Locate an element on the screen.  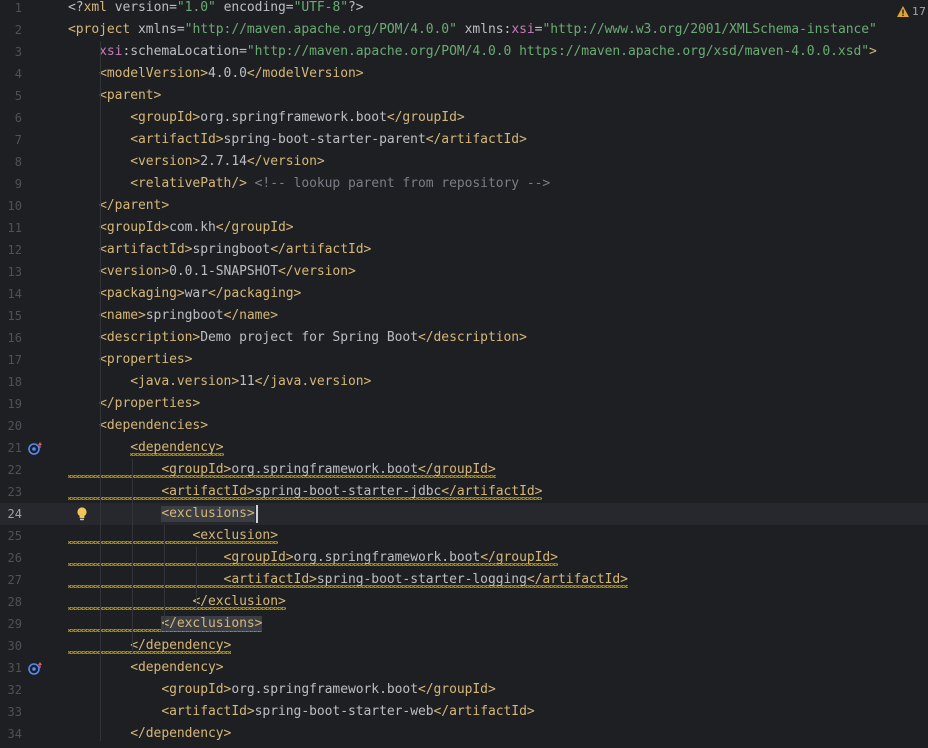
line-number: 1 is located at coordinates (18, 8).